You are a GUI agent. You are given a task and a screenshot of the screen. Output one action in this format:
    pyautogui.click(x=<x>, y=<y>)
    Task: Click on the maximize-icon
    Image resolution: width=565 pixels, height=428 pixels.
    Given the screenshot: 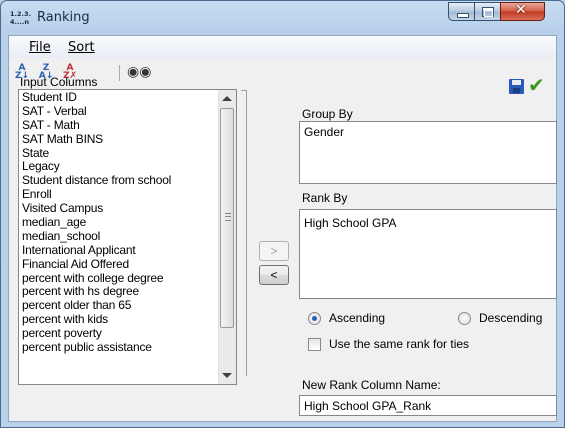 What is the action you would take?
    pyautogui.click(x=488, y=12)
    